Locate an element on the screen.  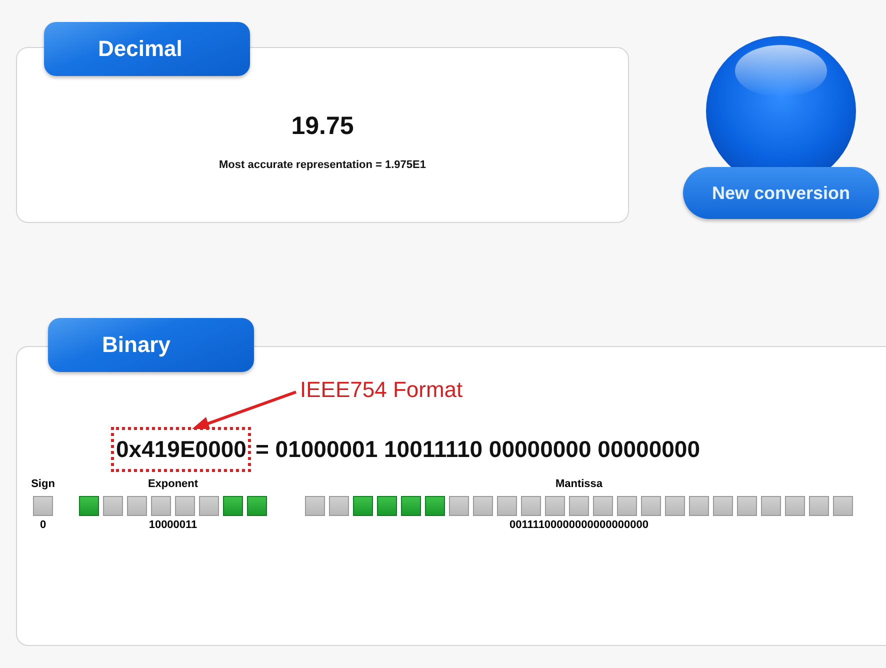
binary-equation: = 01000001 10011110 00000000 00000000 is located at coordinates (477, 449).